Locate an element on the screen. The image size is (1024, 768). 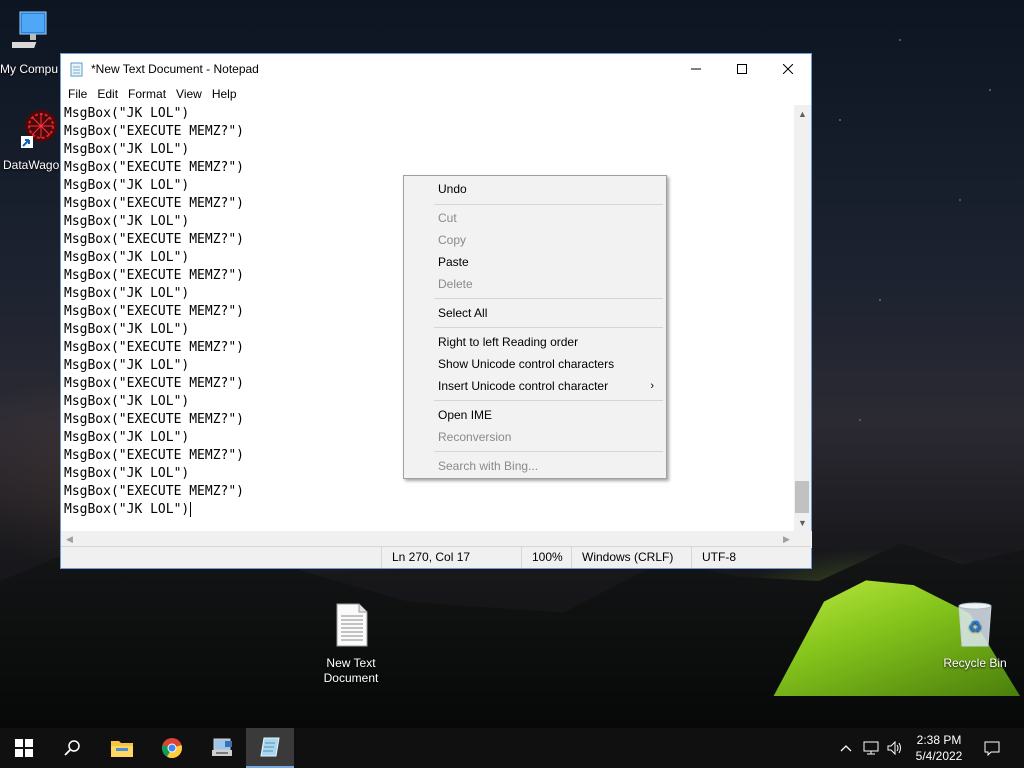
close-icon is located at coordinates (788, 69).